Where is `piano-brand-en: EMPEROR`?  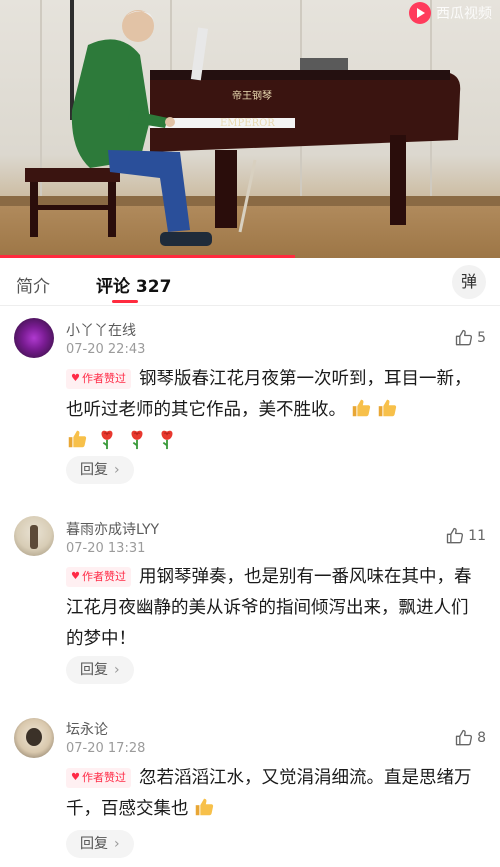 piano-brand-en: EMPEROR is located at coordinates (247, 123).